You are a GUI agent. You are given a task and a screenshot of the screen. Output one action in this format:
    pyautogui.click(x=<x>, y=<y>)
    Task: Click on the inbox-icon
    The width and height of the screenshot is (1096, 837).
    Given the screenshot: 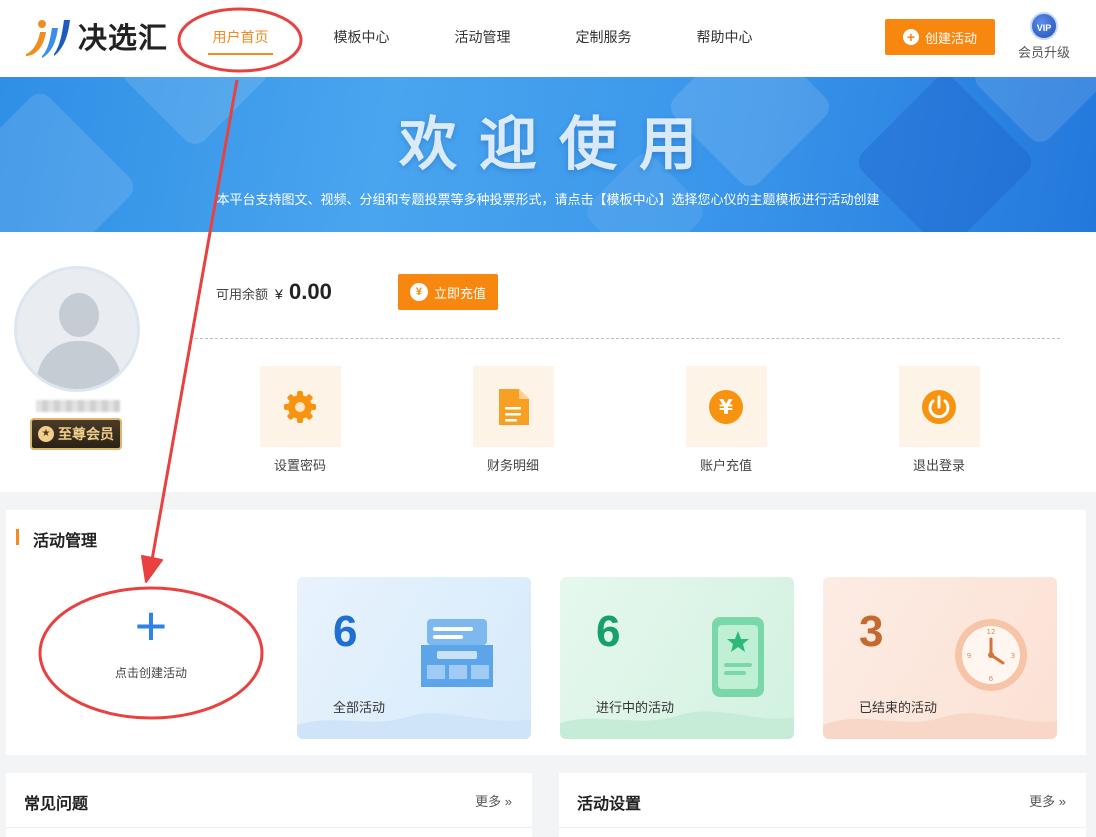 What is the action you would take?
    pyautogui.click(x=457, y=653)
    